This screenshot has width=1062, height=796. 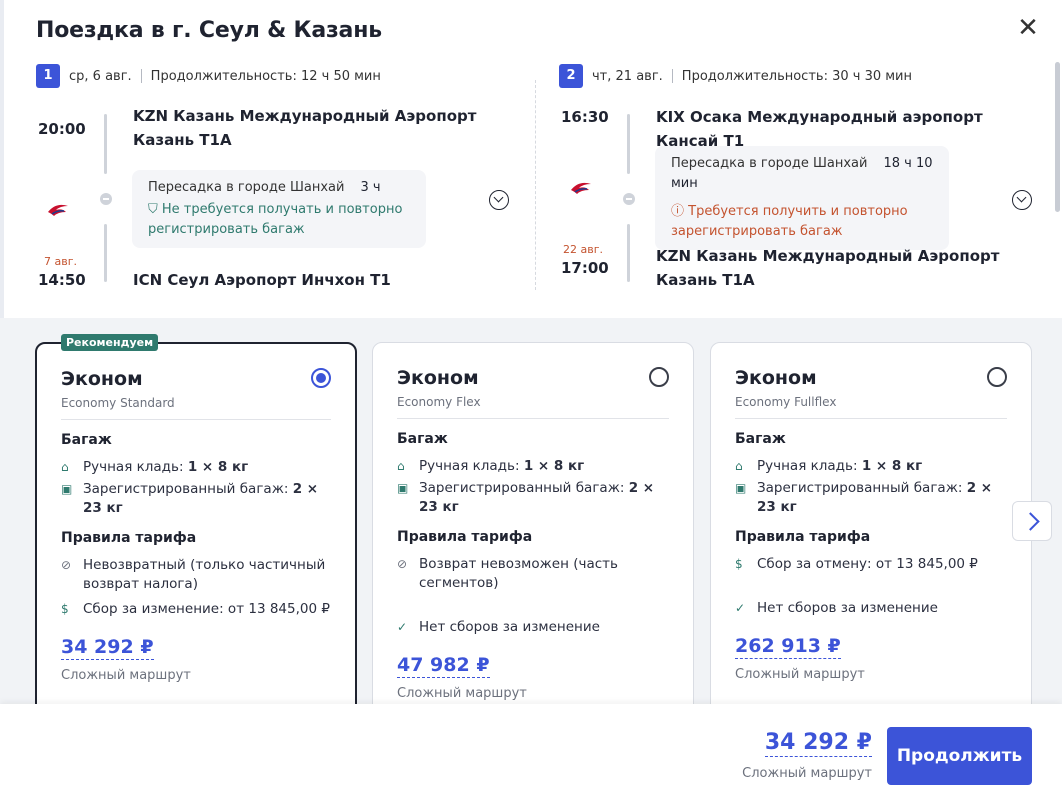 I want to click on carry-on-bag-icon: ⌂, so click(x=739, y=466).